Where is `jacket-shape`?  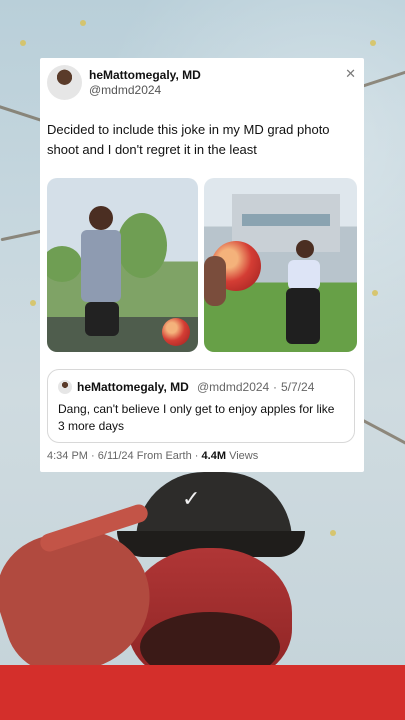
jacket-shape is located at coordinates (202, 692).